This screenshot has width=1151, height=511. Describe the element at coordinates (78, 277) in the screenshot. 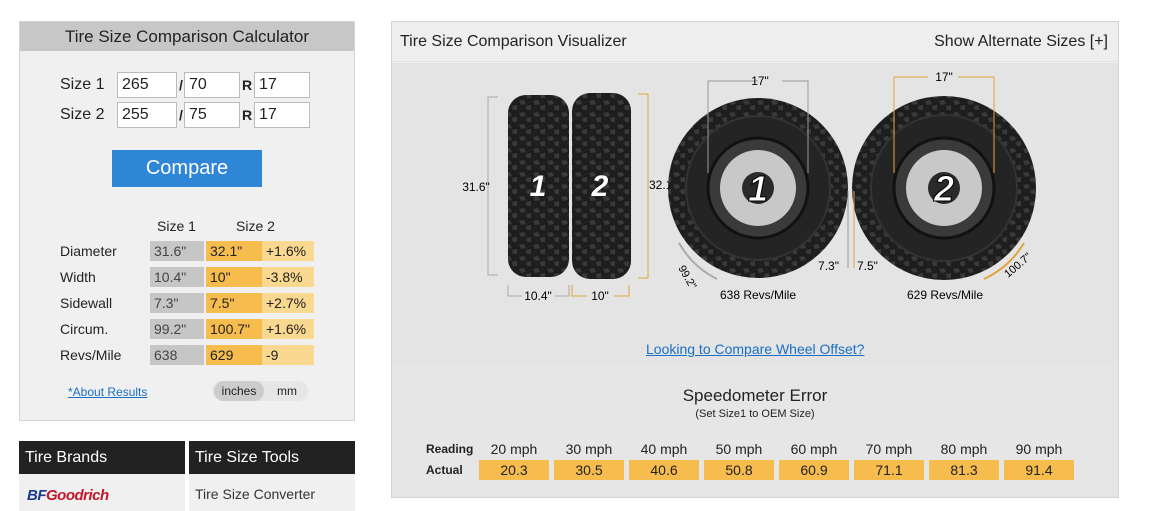

I see `result-label: Width` at that location.